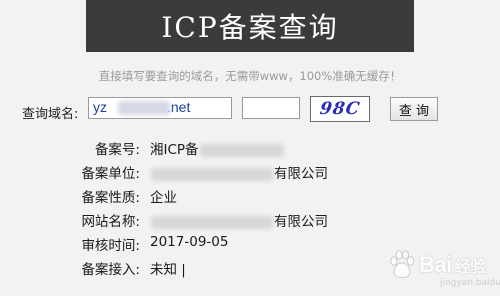 The width and height of the screenshot is (500, 296). Describe the element at coordinates (110, 246) in the screenshot. I see `review-date-label: 审核时间:` at that location.